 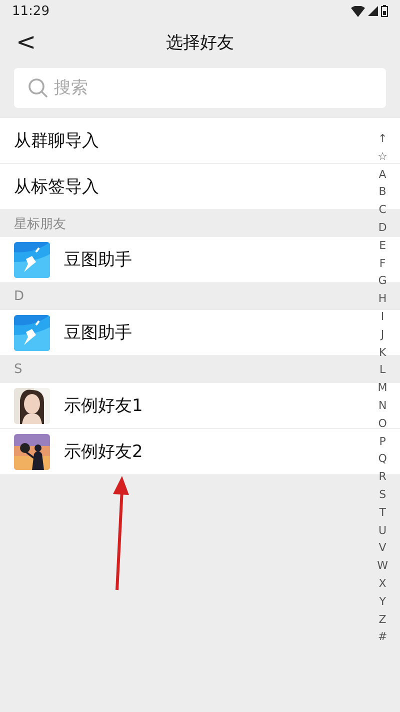 What do you see at coordinates (382, 601) in the screenshot?
I see `index-letter: Y` at bounding box center [382, 601].